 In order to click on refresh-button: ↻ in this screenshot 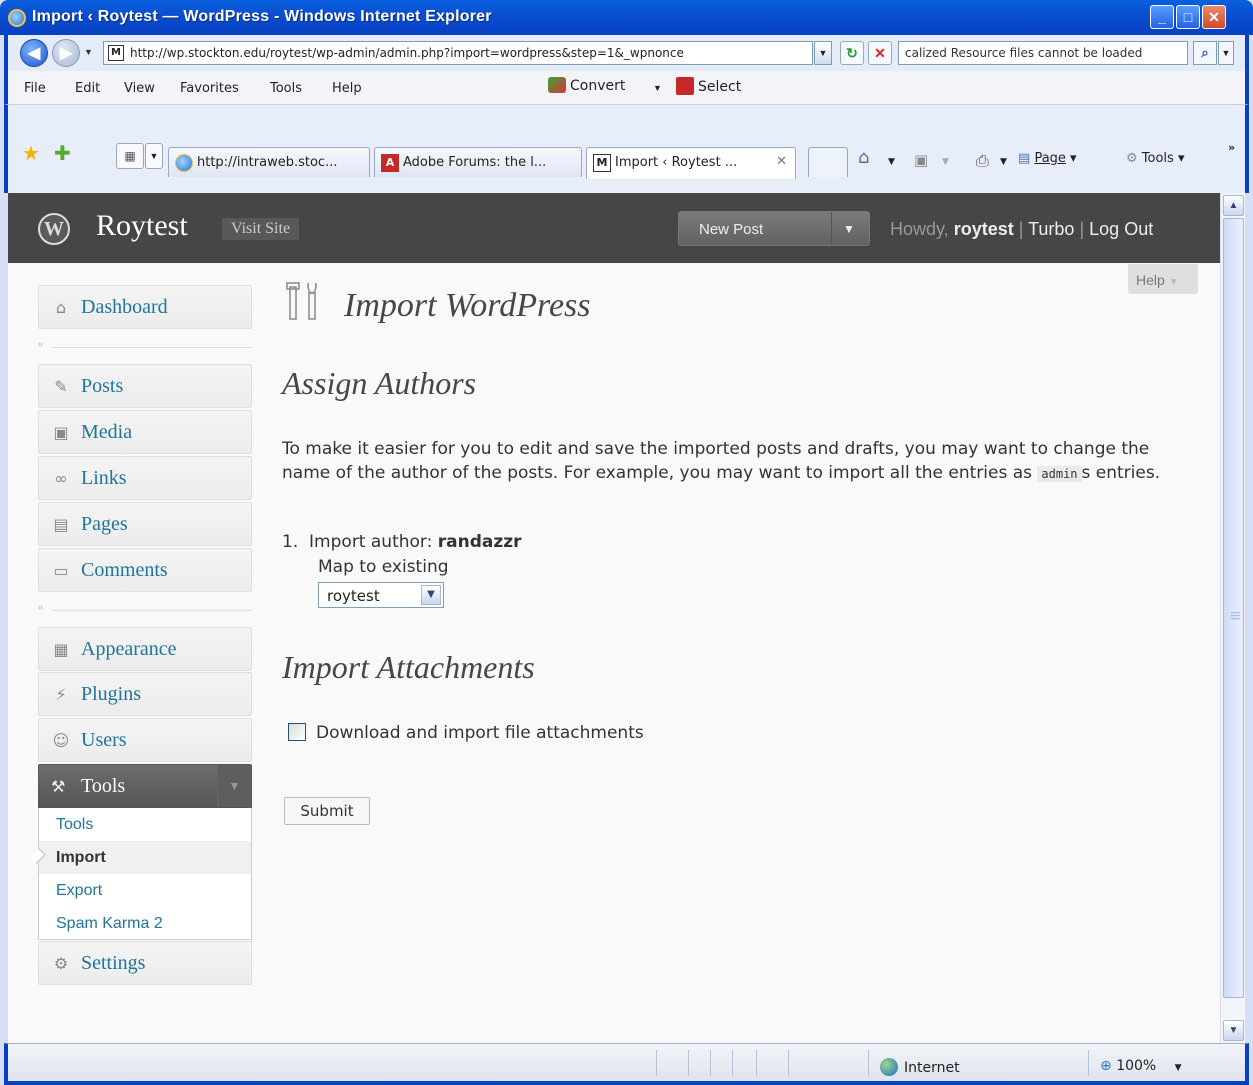, I will do `click(852, 53)`.